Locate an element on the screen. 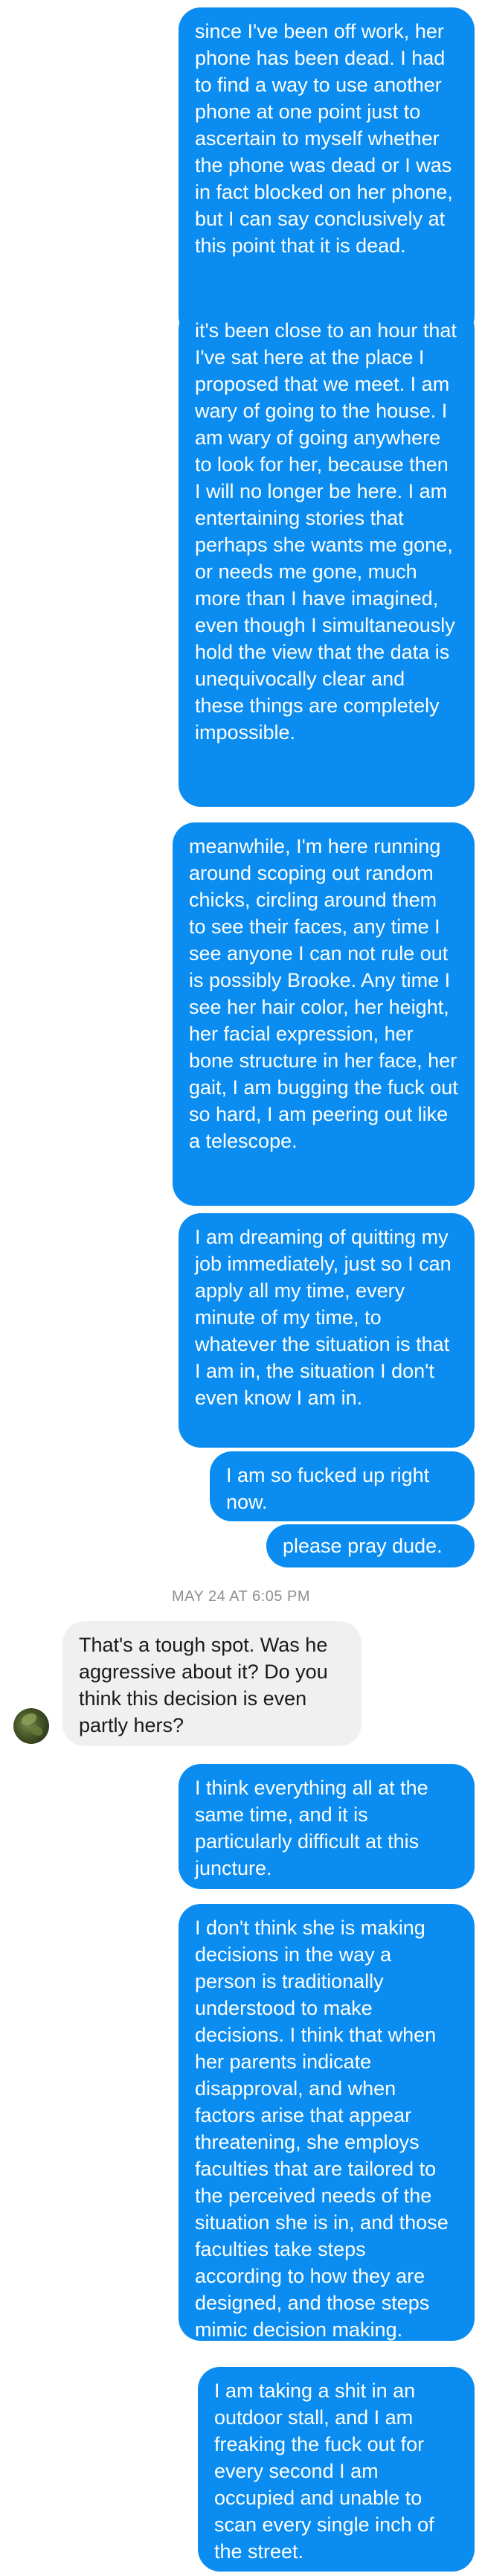  outgoing-message-5: I am so fucked up right now. is located at coordinates (342, 1486).